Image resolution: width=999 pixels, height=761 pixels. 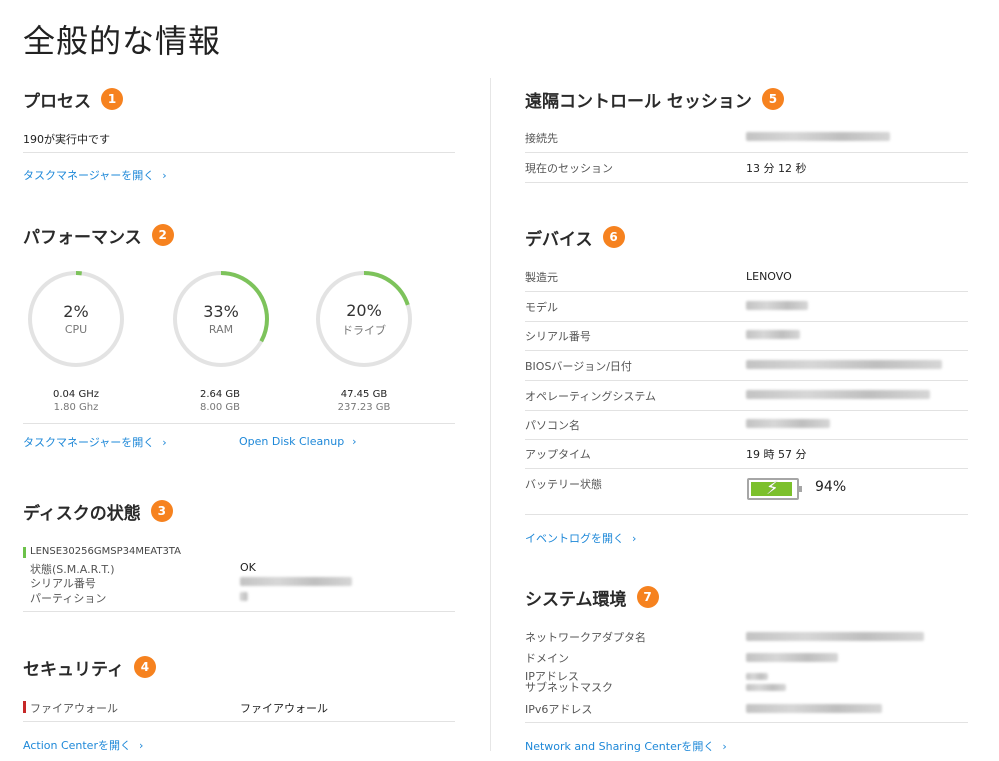 What do you see at coordinates (613, 237) in the screenshot?
I see `device-badge: 6` at bounding box center [613, 237].